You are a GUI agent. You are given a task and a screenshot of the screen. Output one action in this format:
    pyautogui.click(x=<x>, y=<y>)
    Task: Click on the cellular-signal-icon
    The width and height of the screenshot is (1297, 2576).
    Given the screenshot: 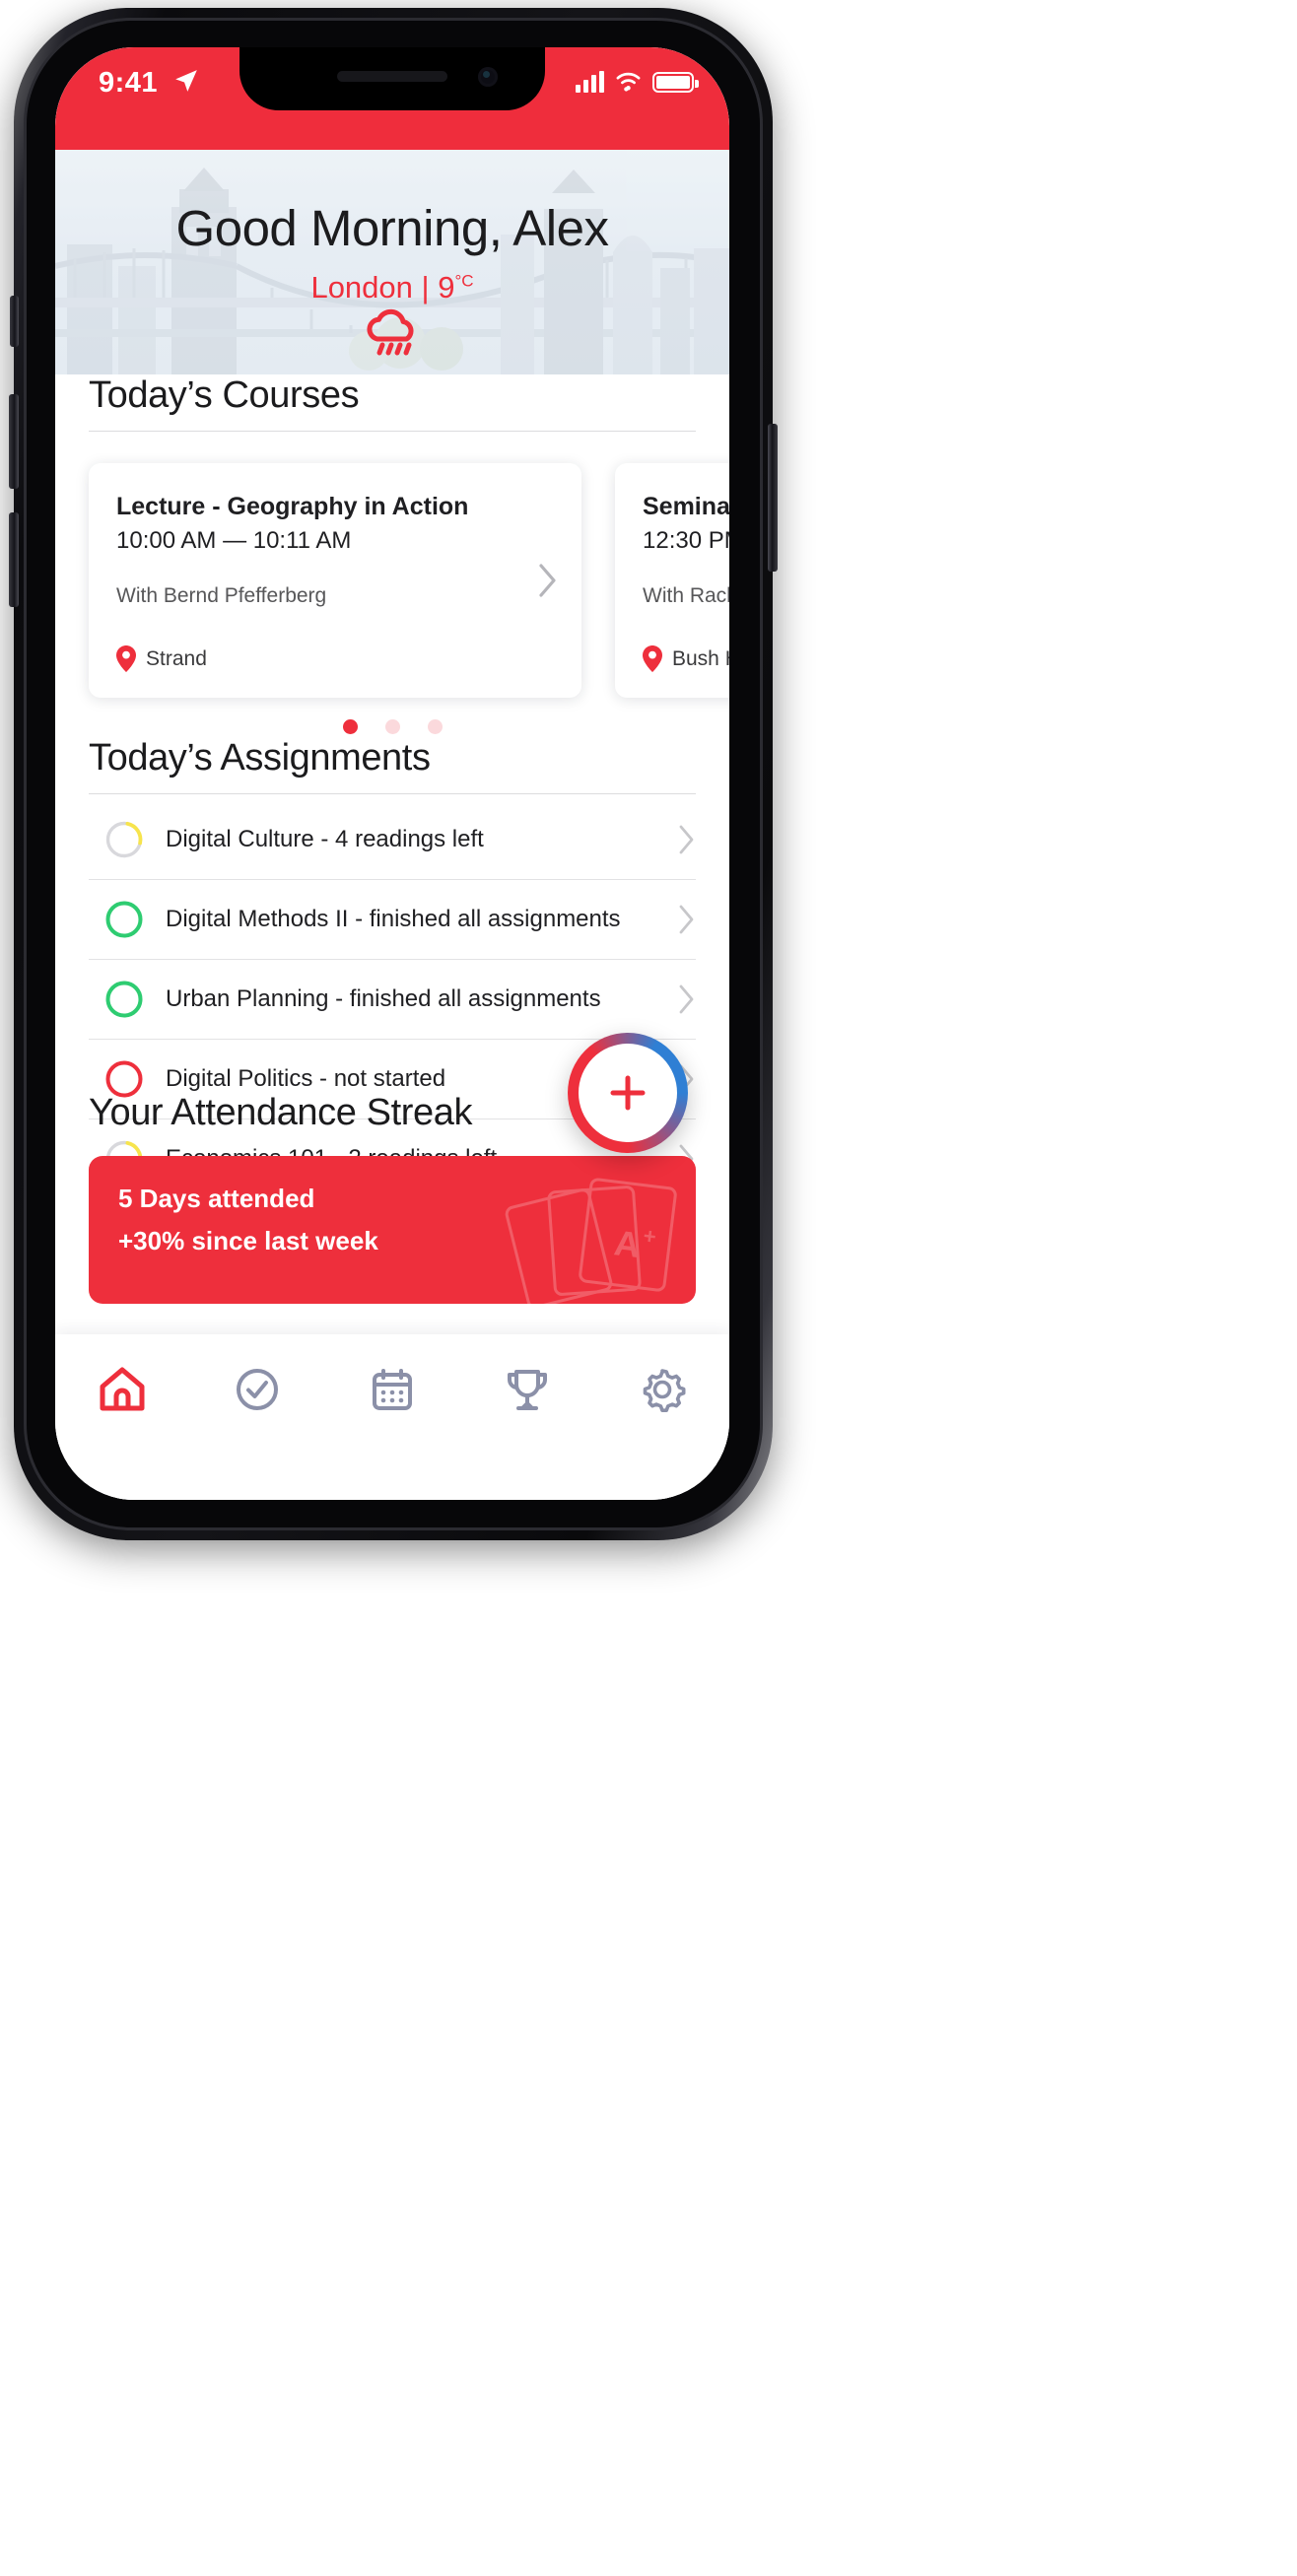 What is the action you would take?
    pyautogui.click(x=590, y=82)
    